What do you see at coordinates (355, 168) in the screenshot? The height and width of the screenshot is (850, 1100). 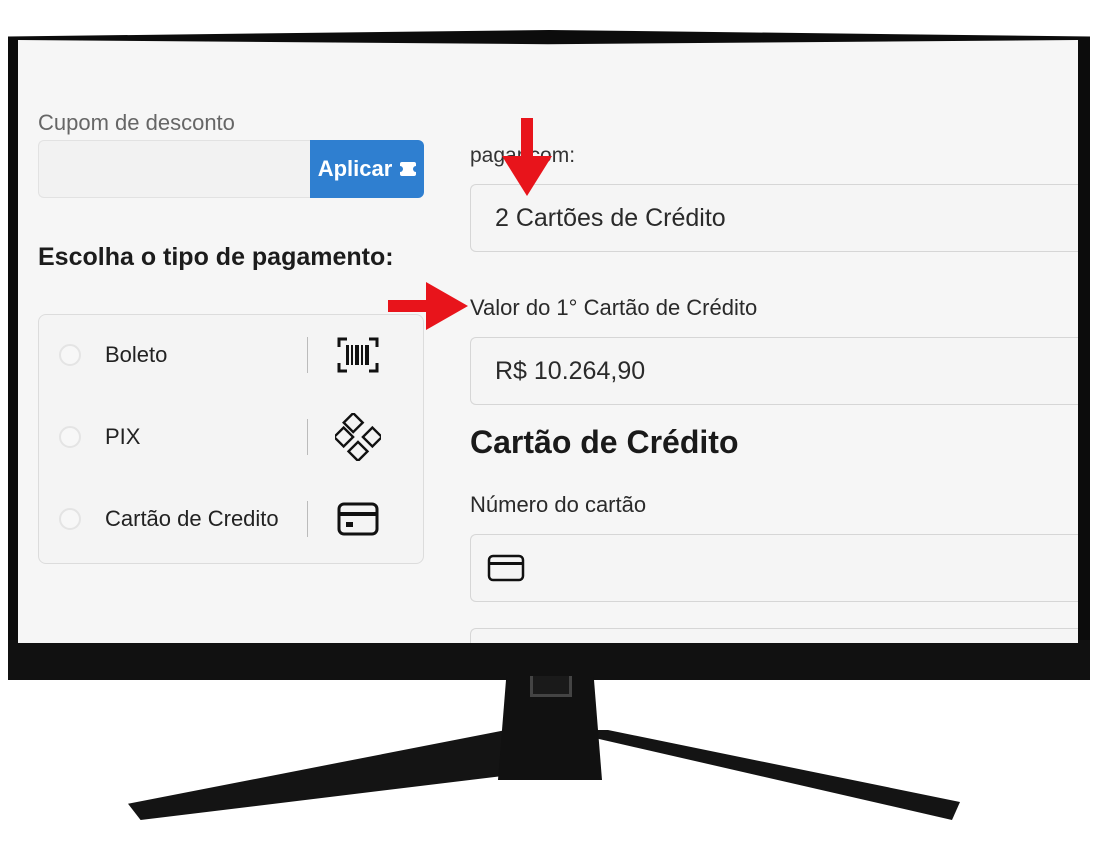 I see `apply-coupon-label: Aplicar` at bounding box center [355, 168].